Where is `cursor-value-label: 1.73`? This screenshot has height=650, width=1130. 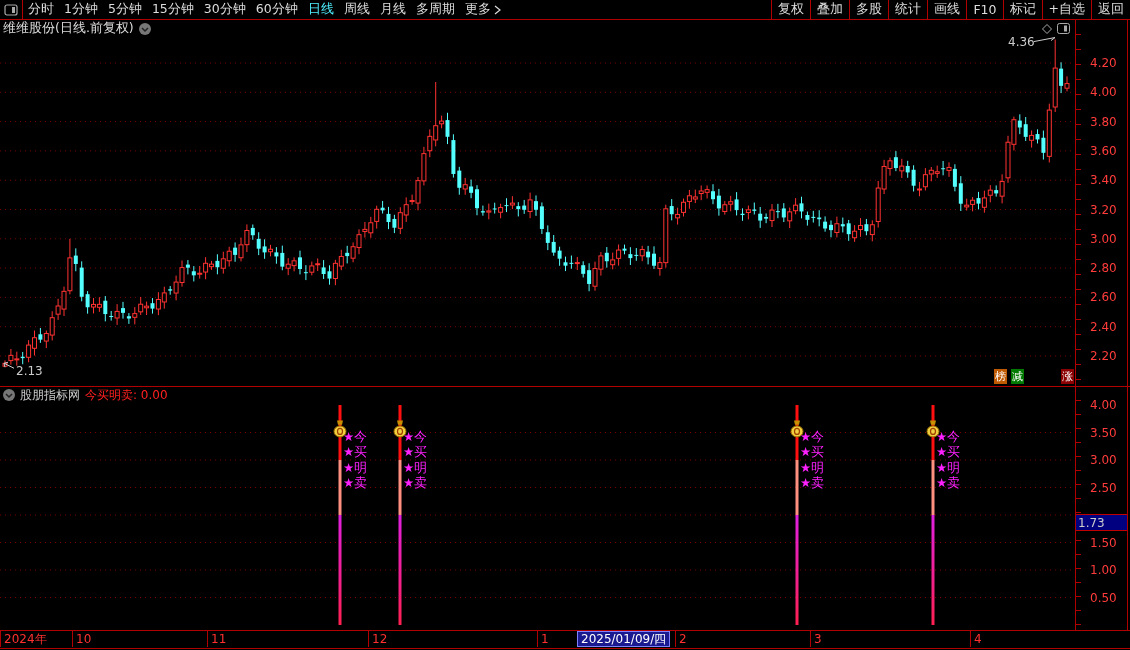
cursor-value-label: 1.73 is located at coordinates (1101, 522).